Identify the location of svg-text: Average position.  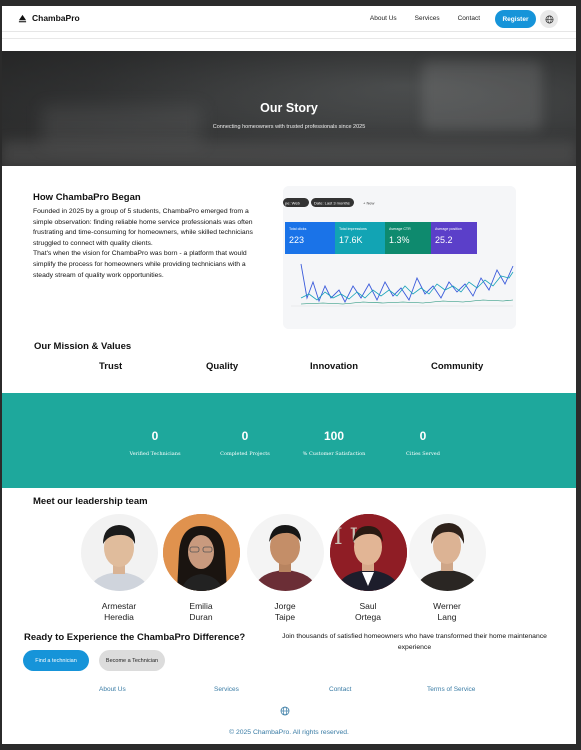
(448, 229).